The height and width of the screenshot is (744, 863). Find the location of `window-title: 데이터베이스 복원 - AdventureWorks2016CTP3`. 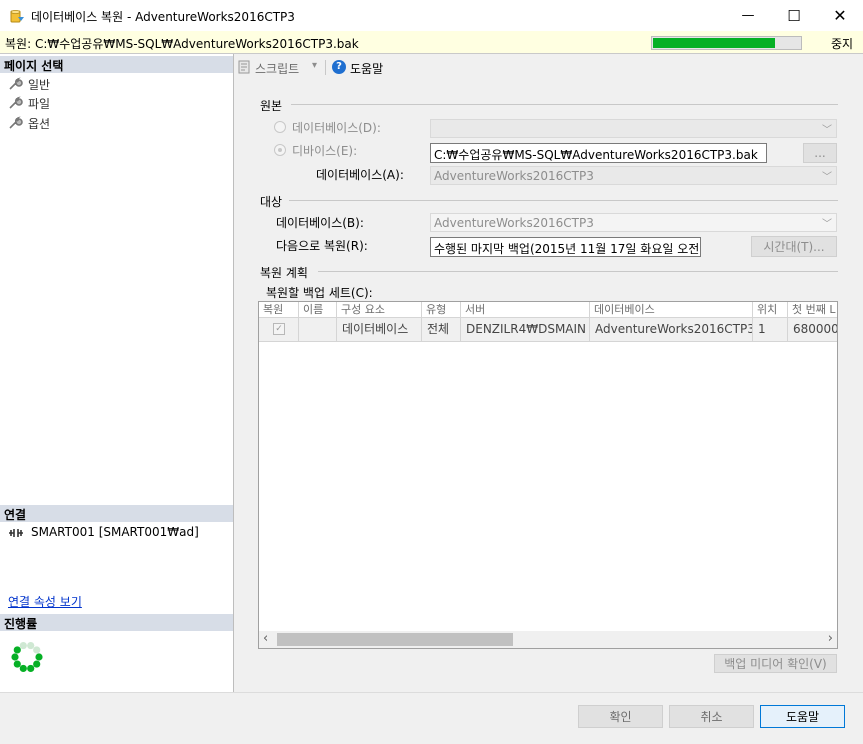

window-title: 데이터베이스 복원 - AdventureWorks2016CTP3 is located at coordinates (163, 17).